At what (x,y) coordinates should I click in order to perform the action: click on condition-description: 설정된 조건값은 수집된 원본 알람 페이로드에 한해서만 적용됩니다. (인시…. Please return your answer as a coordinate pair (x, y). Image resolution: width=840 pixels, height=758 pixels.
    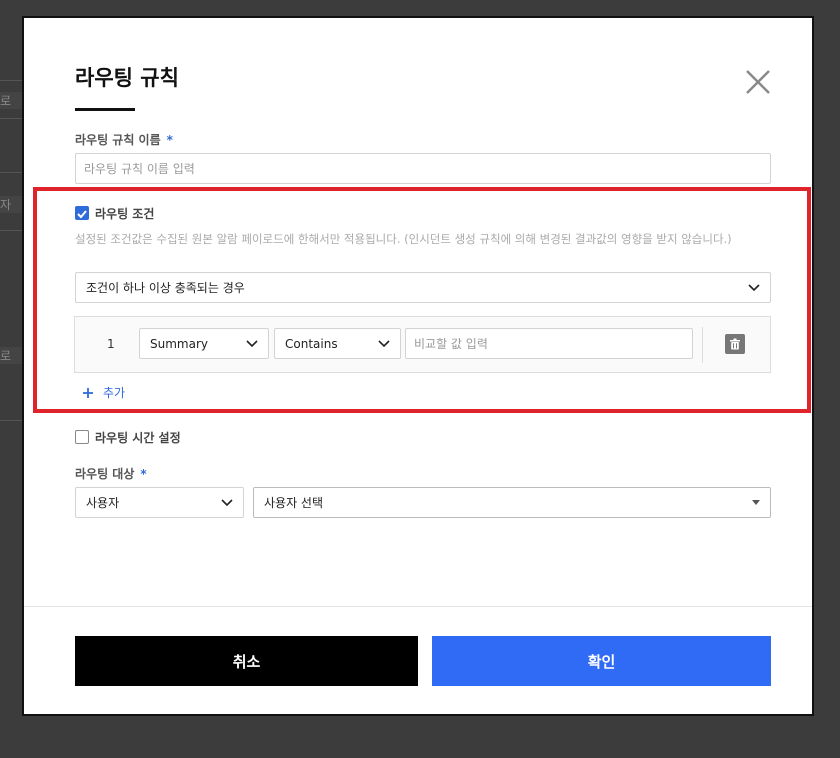
    Looking at the image, I should click on (403, 239).